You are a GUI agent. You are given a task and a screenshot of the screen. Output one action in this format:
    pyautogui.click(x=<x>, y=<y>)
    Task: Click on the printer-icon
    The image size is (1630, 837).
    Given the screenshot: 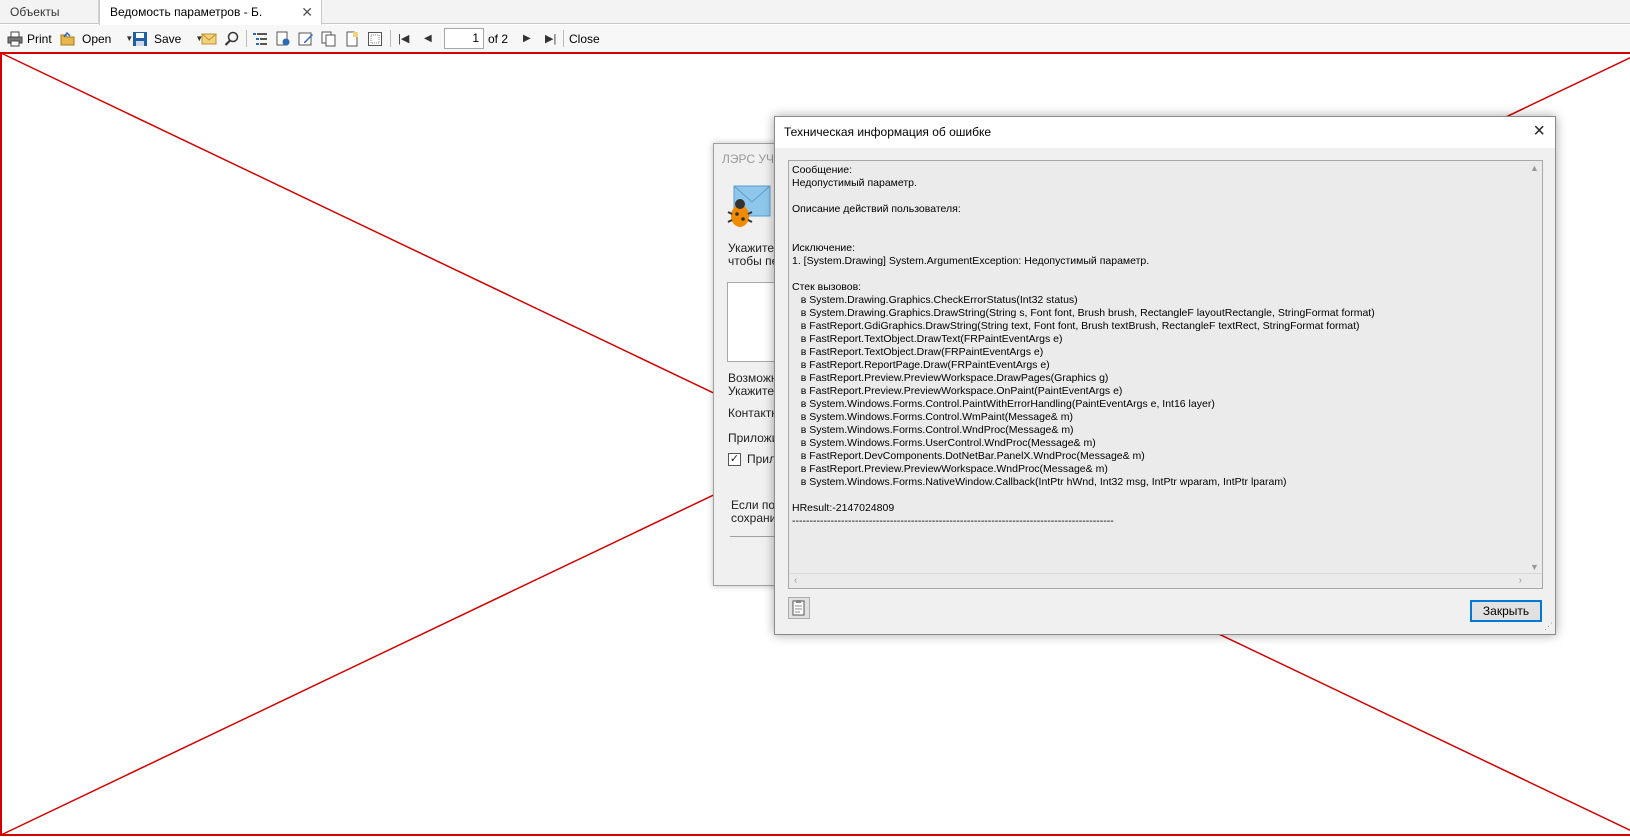 What is the action you would take?
    pyautogui.click(x=15, y=38)
    